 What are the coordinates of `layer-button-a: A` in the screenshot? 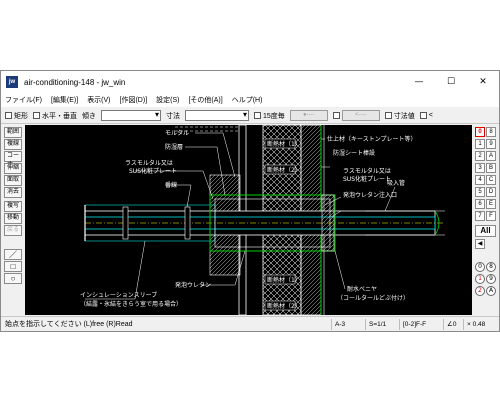 It's located at (491, 156).